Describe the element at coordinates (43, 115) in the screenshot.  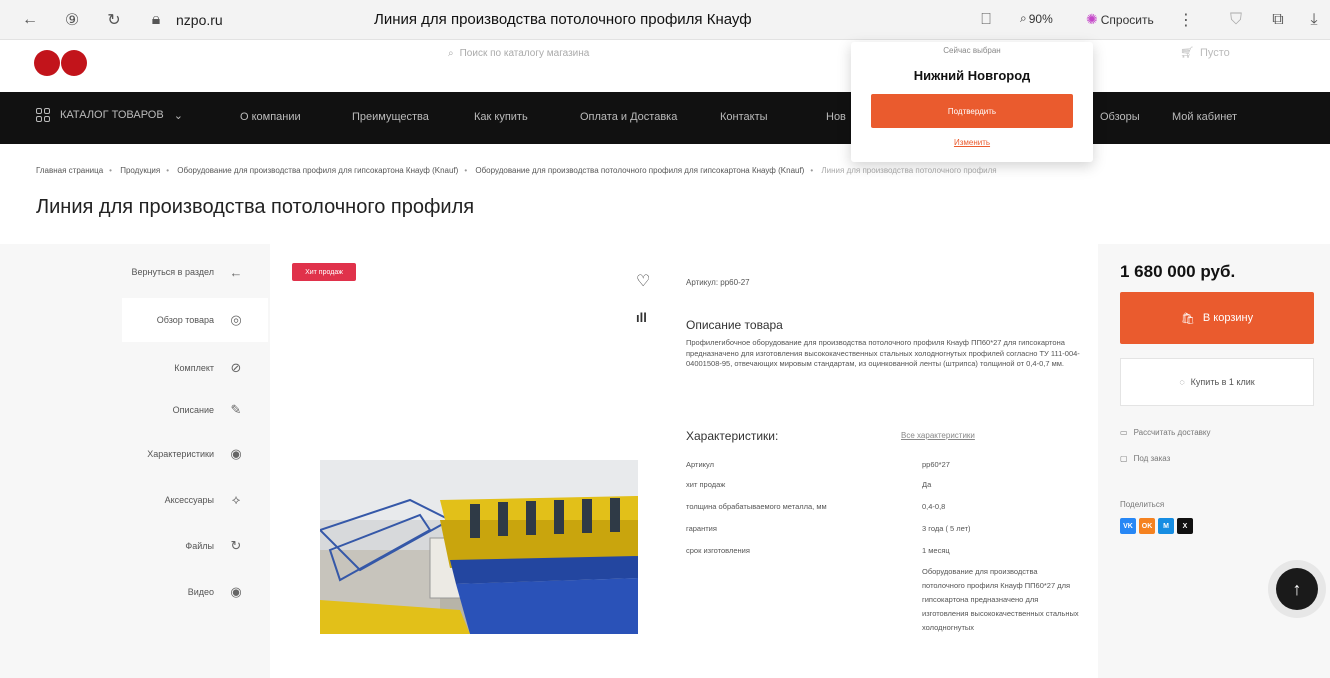
I see `grid-icon` at that location.